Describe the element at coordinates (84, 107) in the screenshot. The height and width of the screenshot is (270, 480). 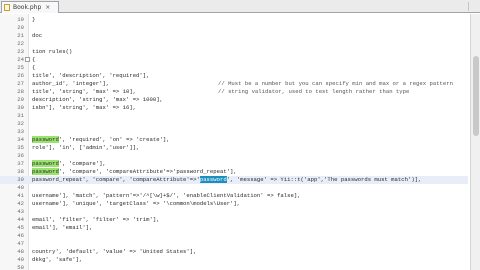
I see `code-text: isbn'], 'string', 'max' => 16],` at that location.